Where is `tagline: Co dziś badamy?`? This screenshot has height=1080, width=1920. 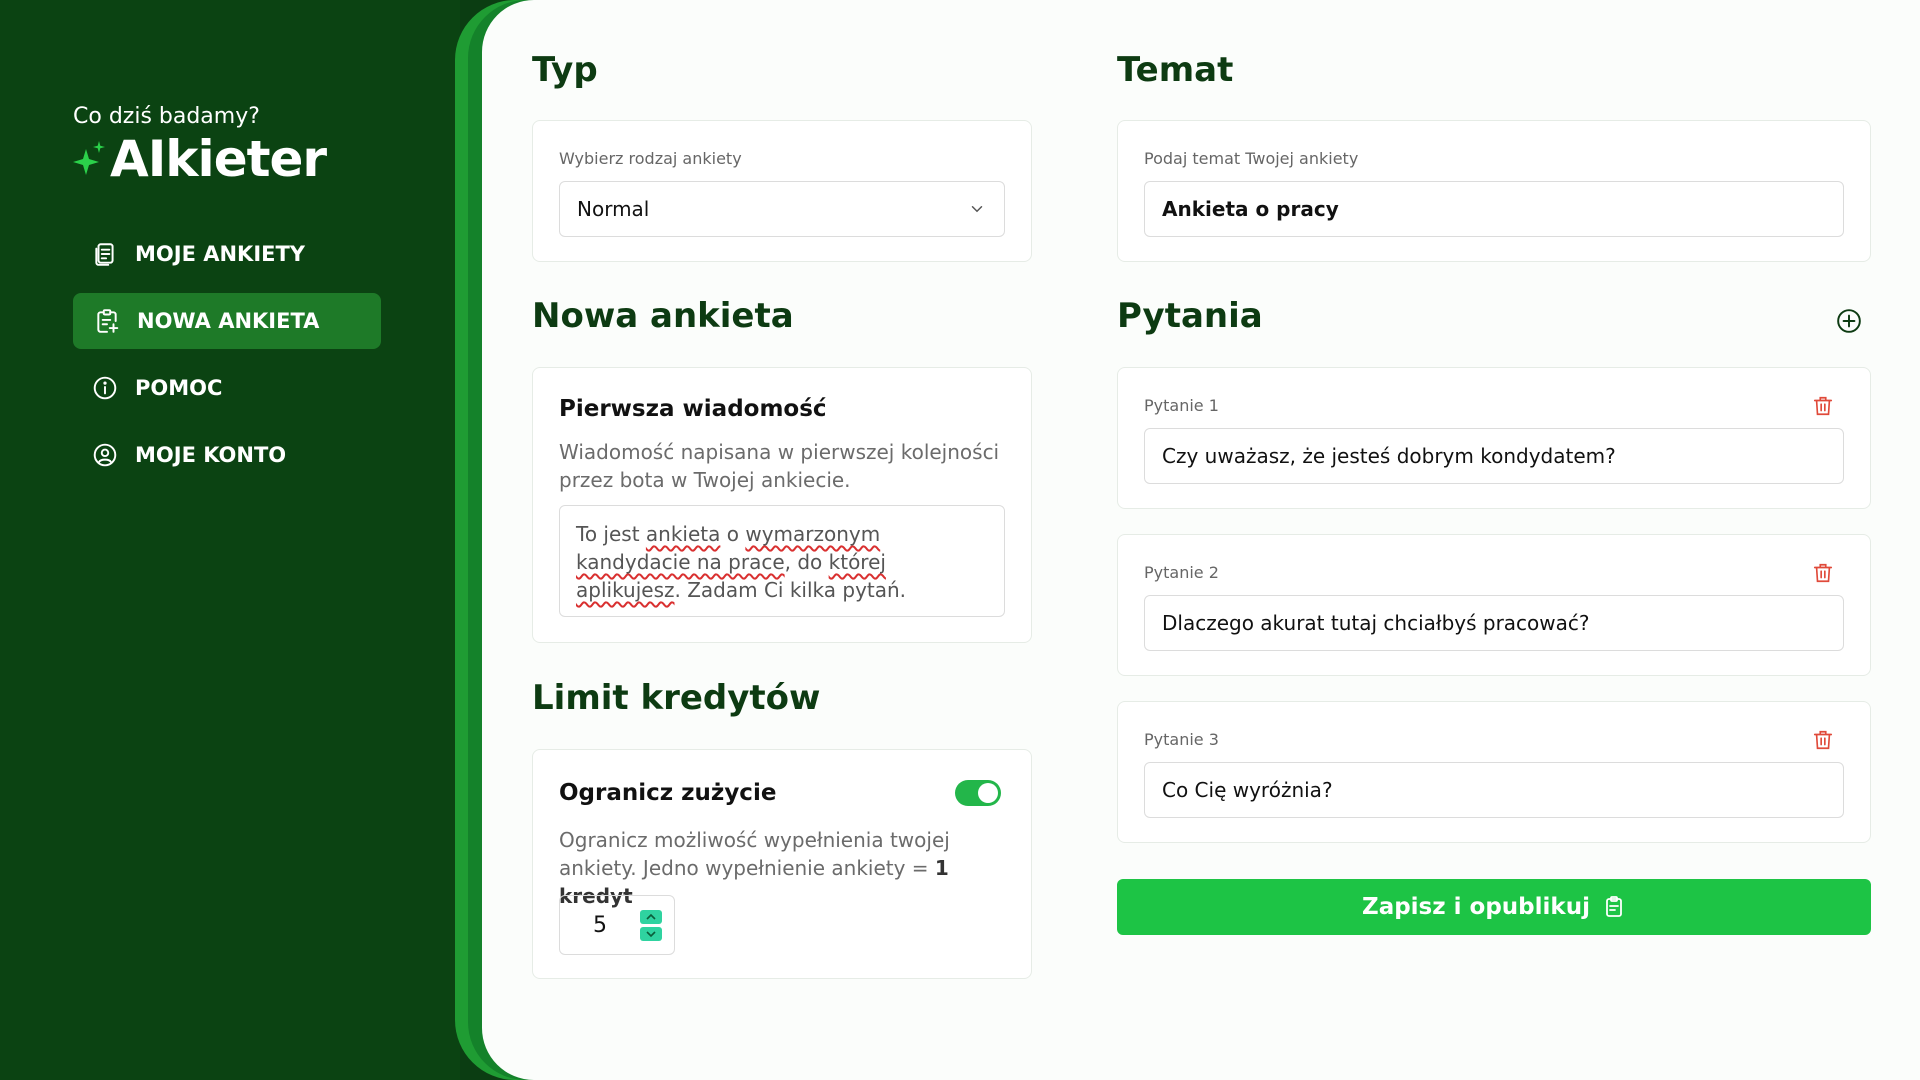 tagline: Co dziś badamy? is located at coordinates (166, 116).